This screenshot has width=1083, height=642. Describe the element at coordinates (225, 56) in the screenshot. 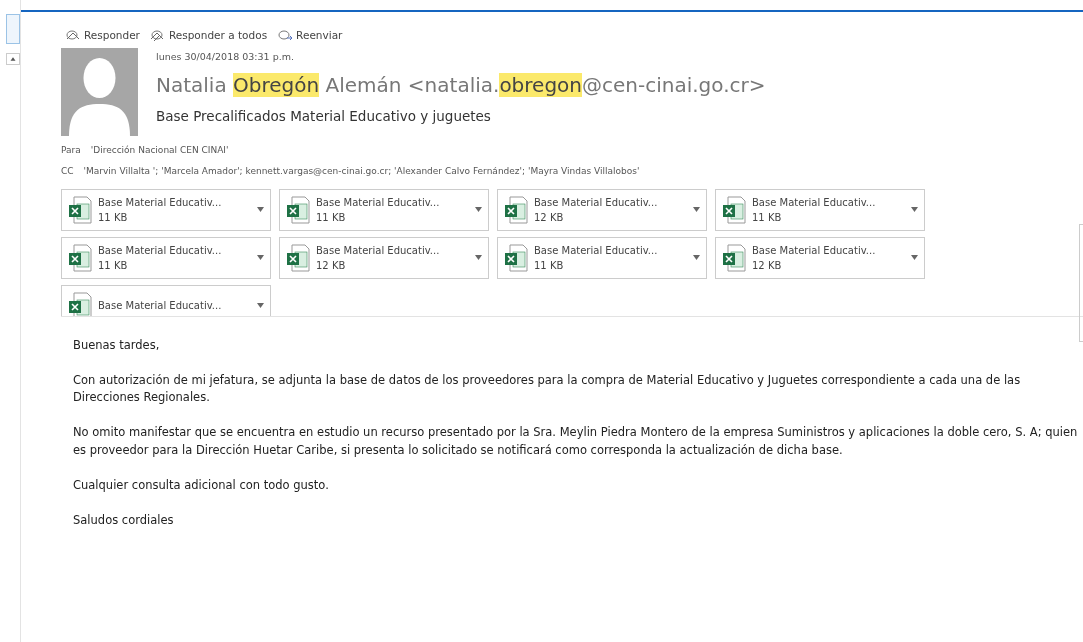

I see `sent-date: lunes 30/04/2018 03:31 p.m.` at that location.